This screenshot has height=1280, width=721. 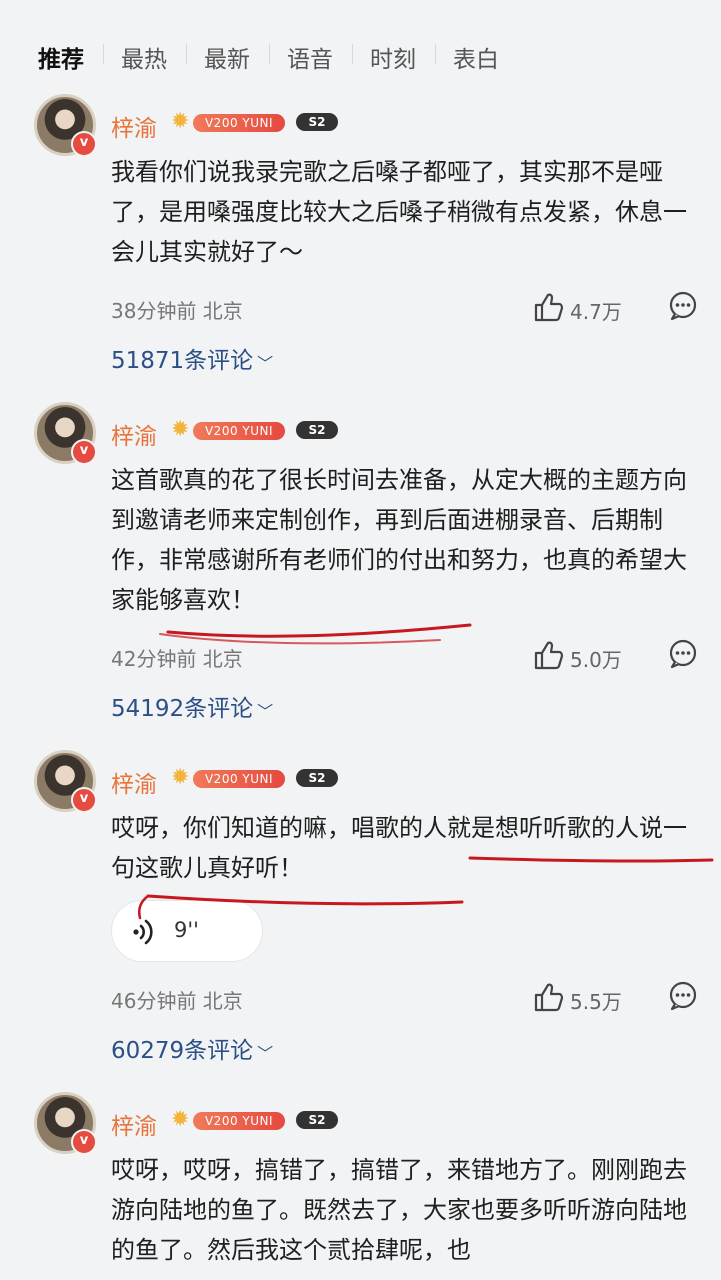 I want to click on like-count: 5.0万, so click(x=596, y=660).